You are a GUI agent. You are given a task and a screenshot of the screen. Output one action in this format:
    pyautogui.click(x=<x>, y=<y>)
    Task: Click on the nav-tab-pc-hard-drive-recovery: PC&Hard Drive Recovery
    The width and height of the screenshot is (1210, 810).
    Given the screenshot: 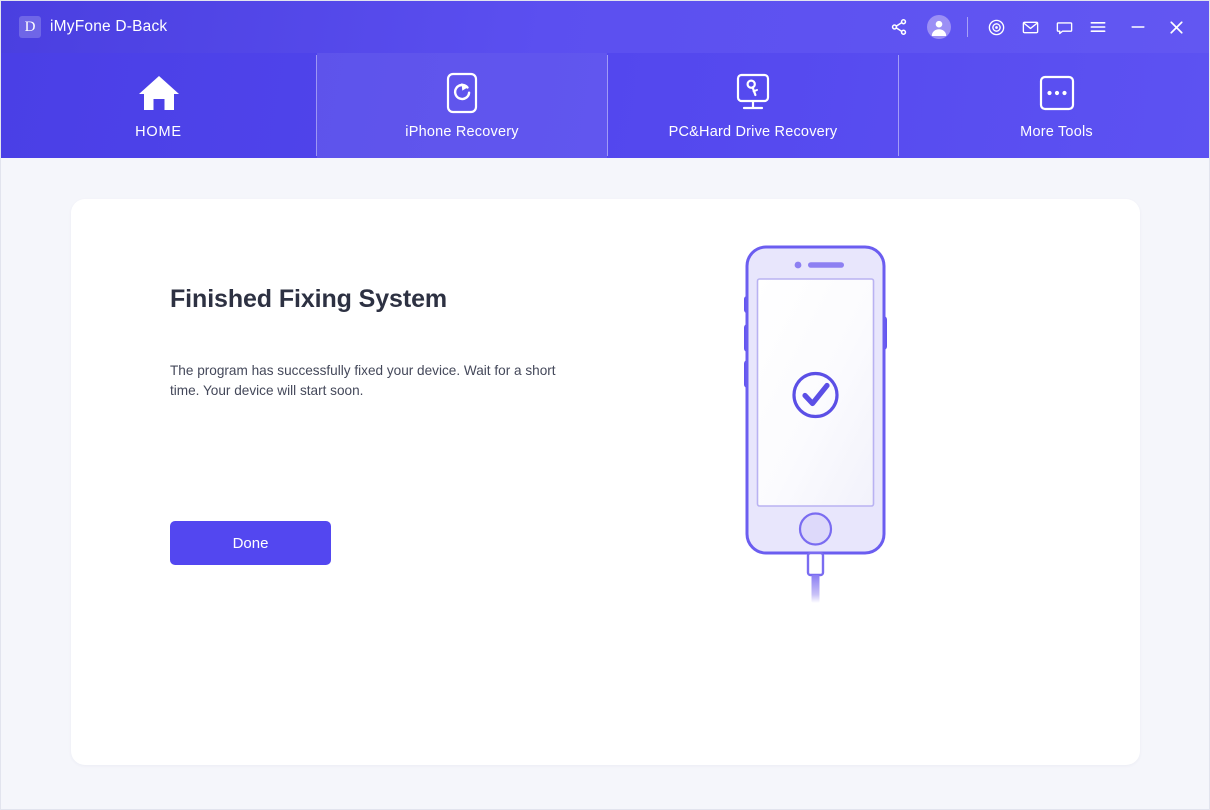 What is the action you would take?
    pyautogui.click(x=753, y=105)
    